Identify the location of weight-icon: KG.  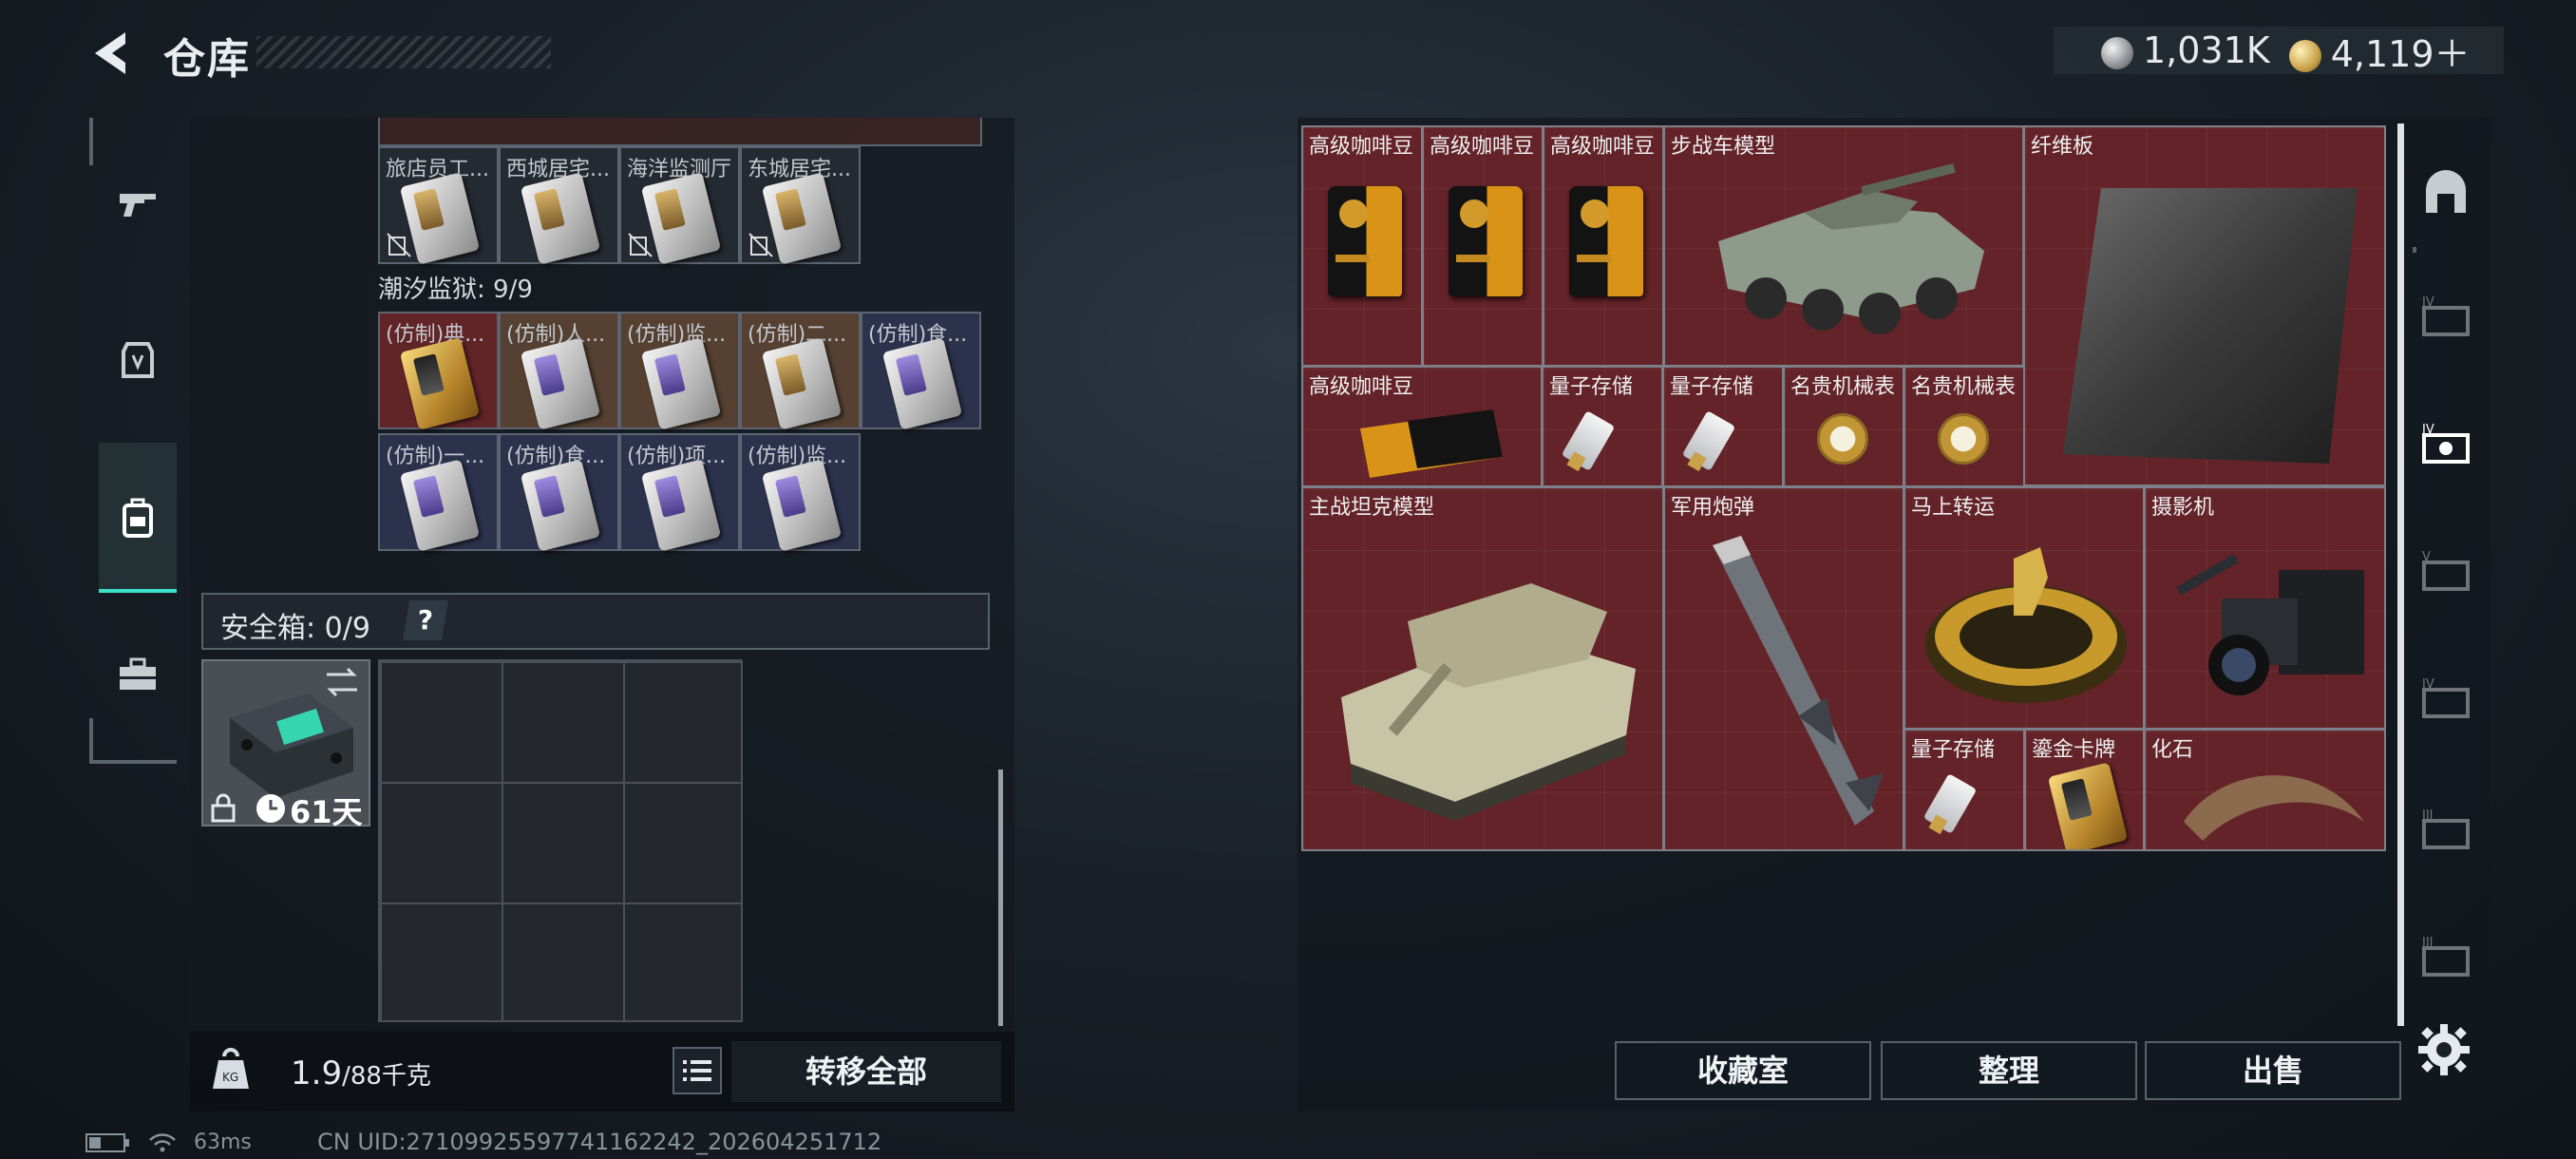
(231, 1068).